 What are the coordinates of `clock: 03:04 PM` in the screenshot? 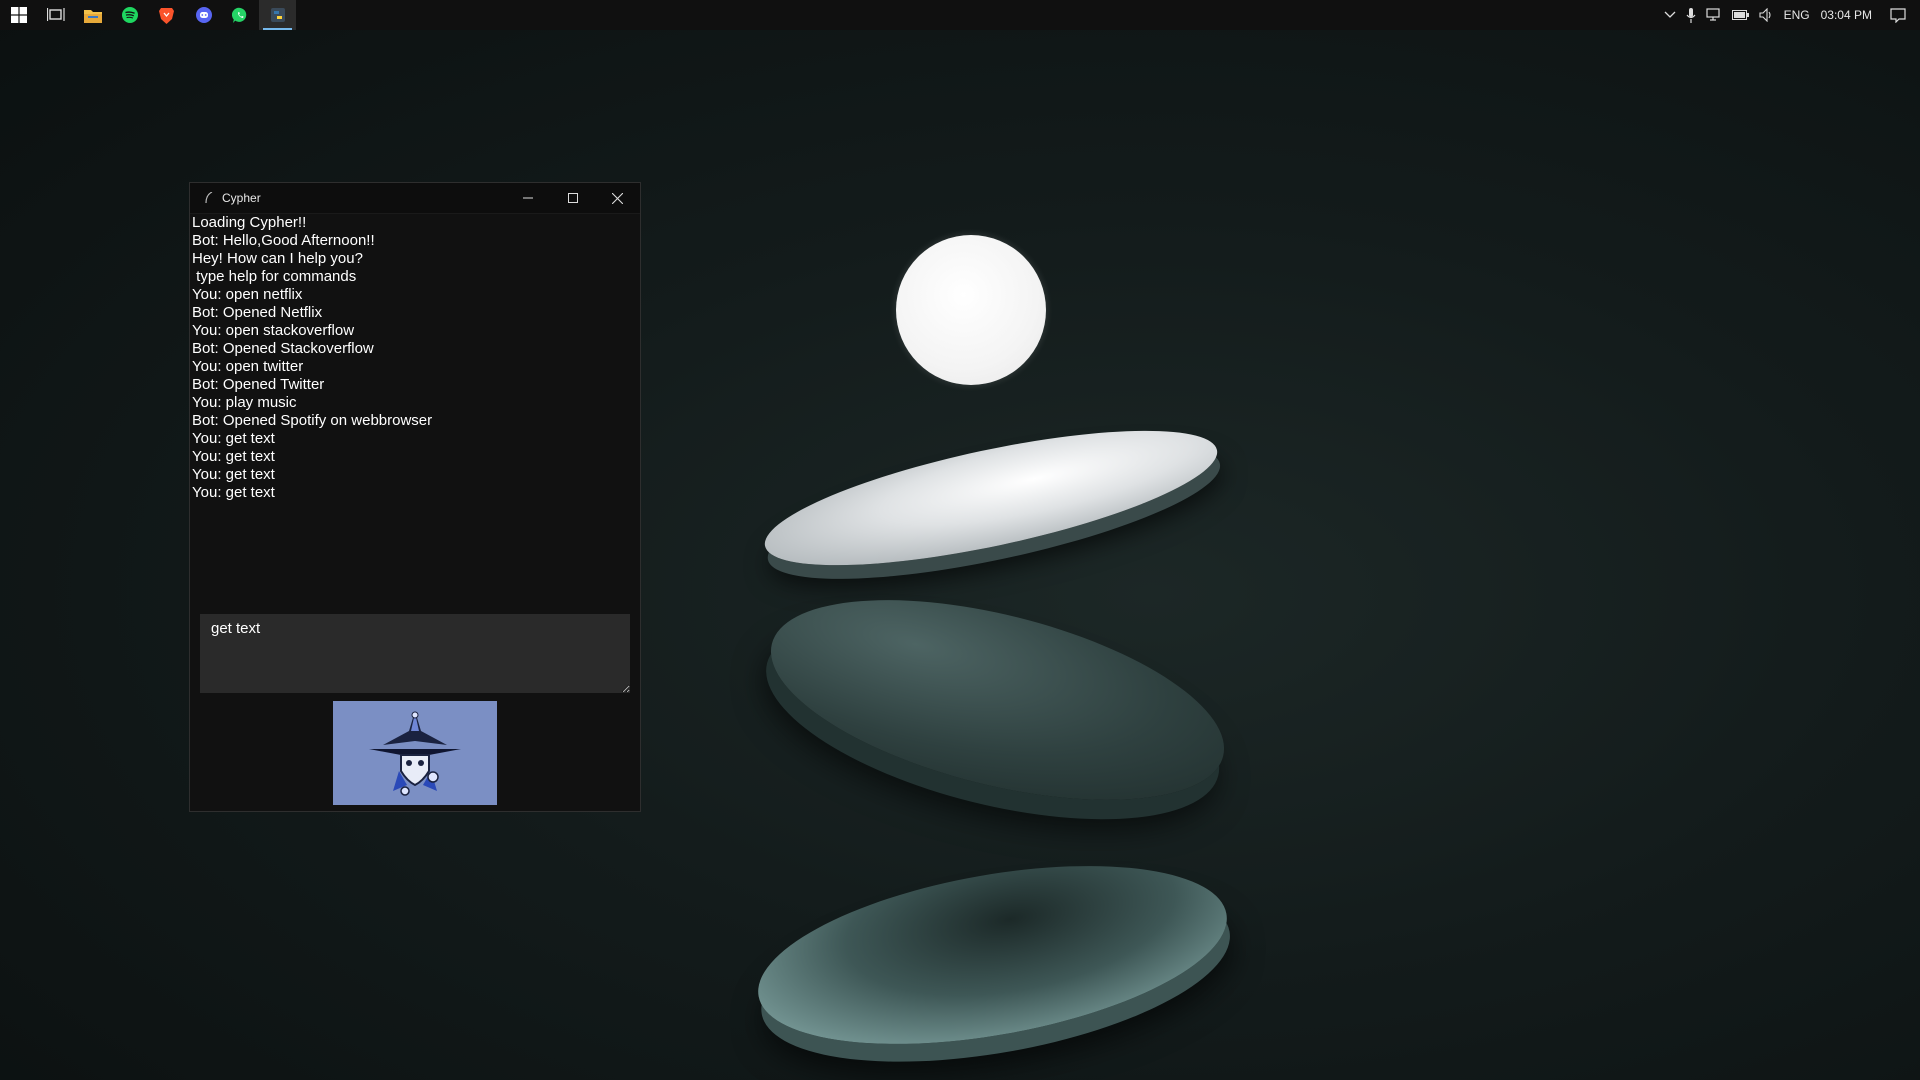 It's located at (1848, 15).